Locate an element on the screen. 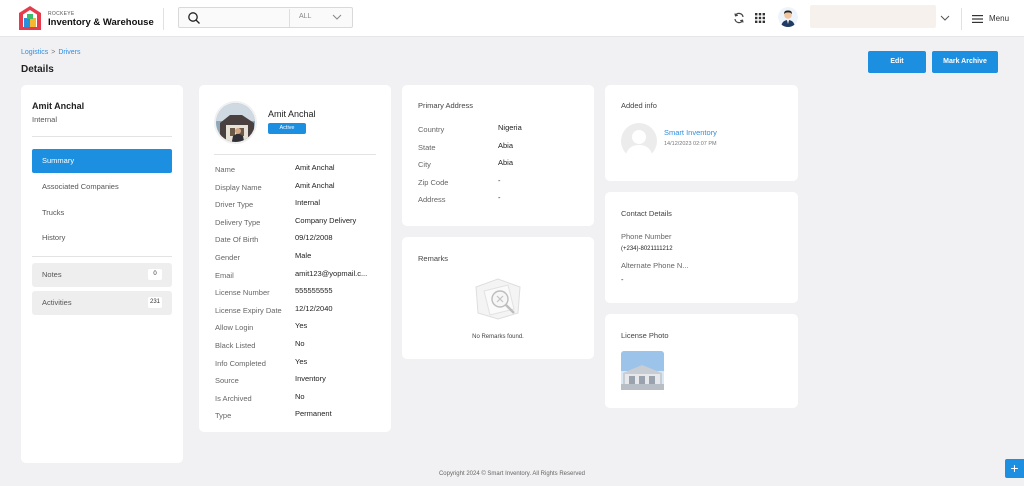 This screenshot has width=1024, height=486. license-photo-title: License Photo is located at coordinates (645, 335).